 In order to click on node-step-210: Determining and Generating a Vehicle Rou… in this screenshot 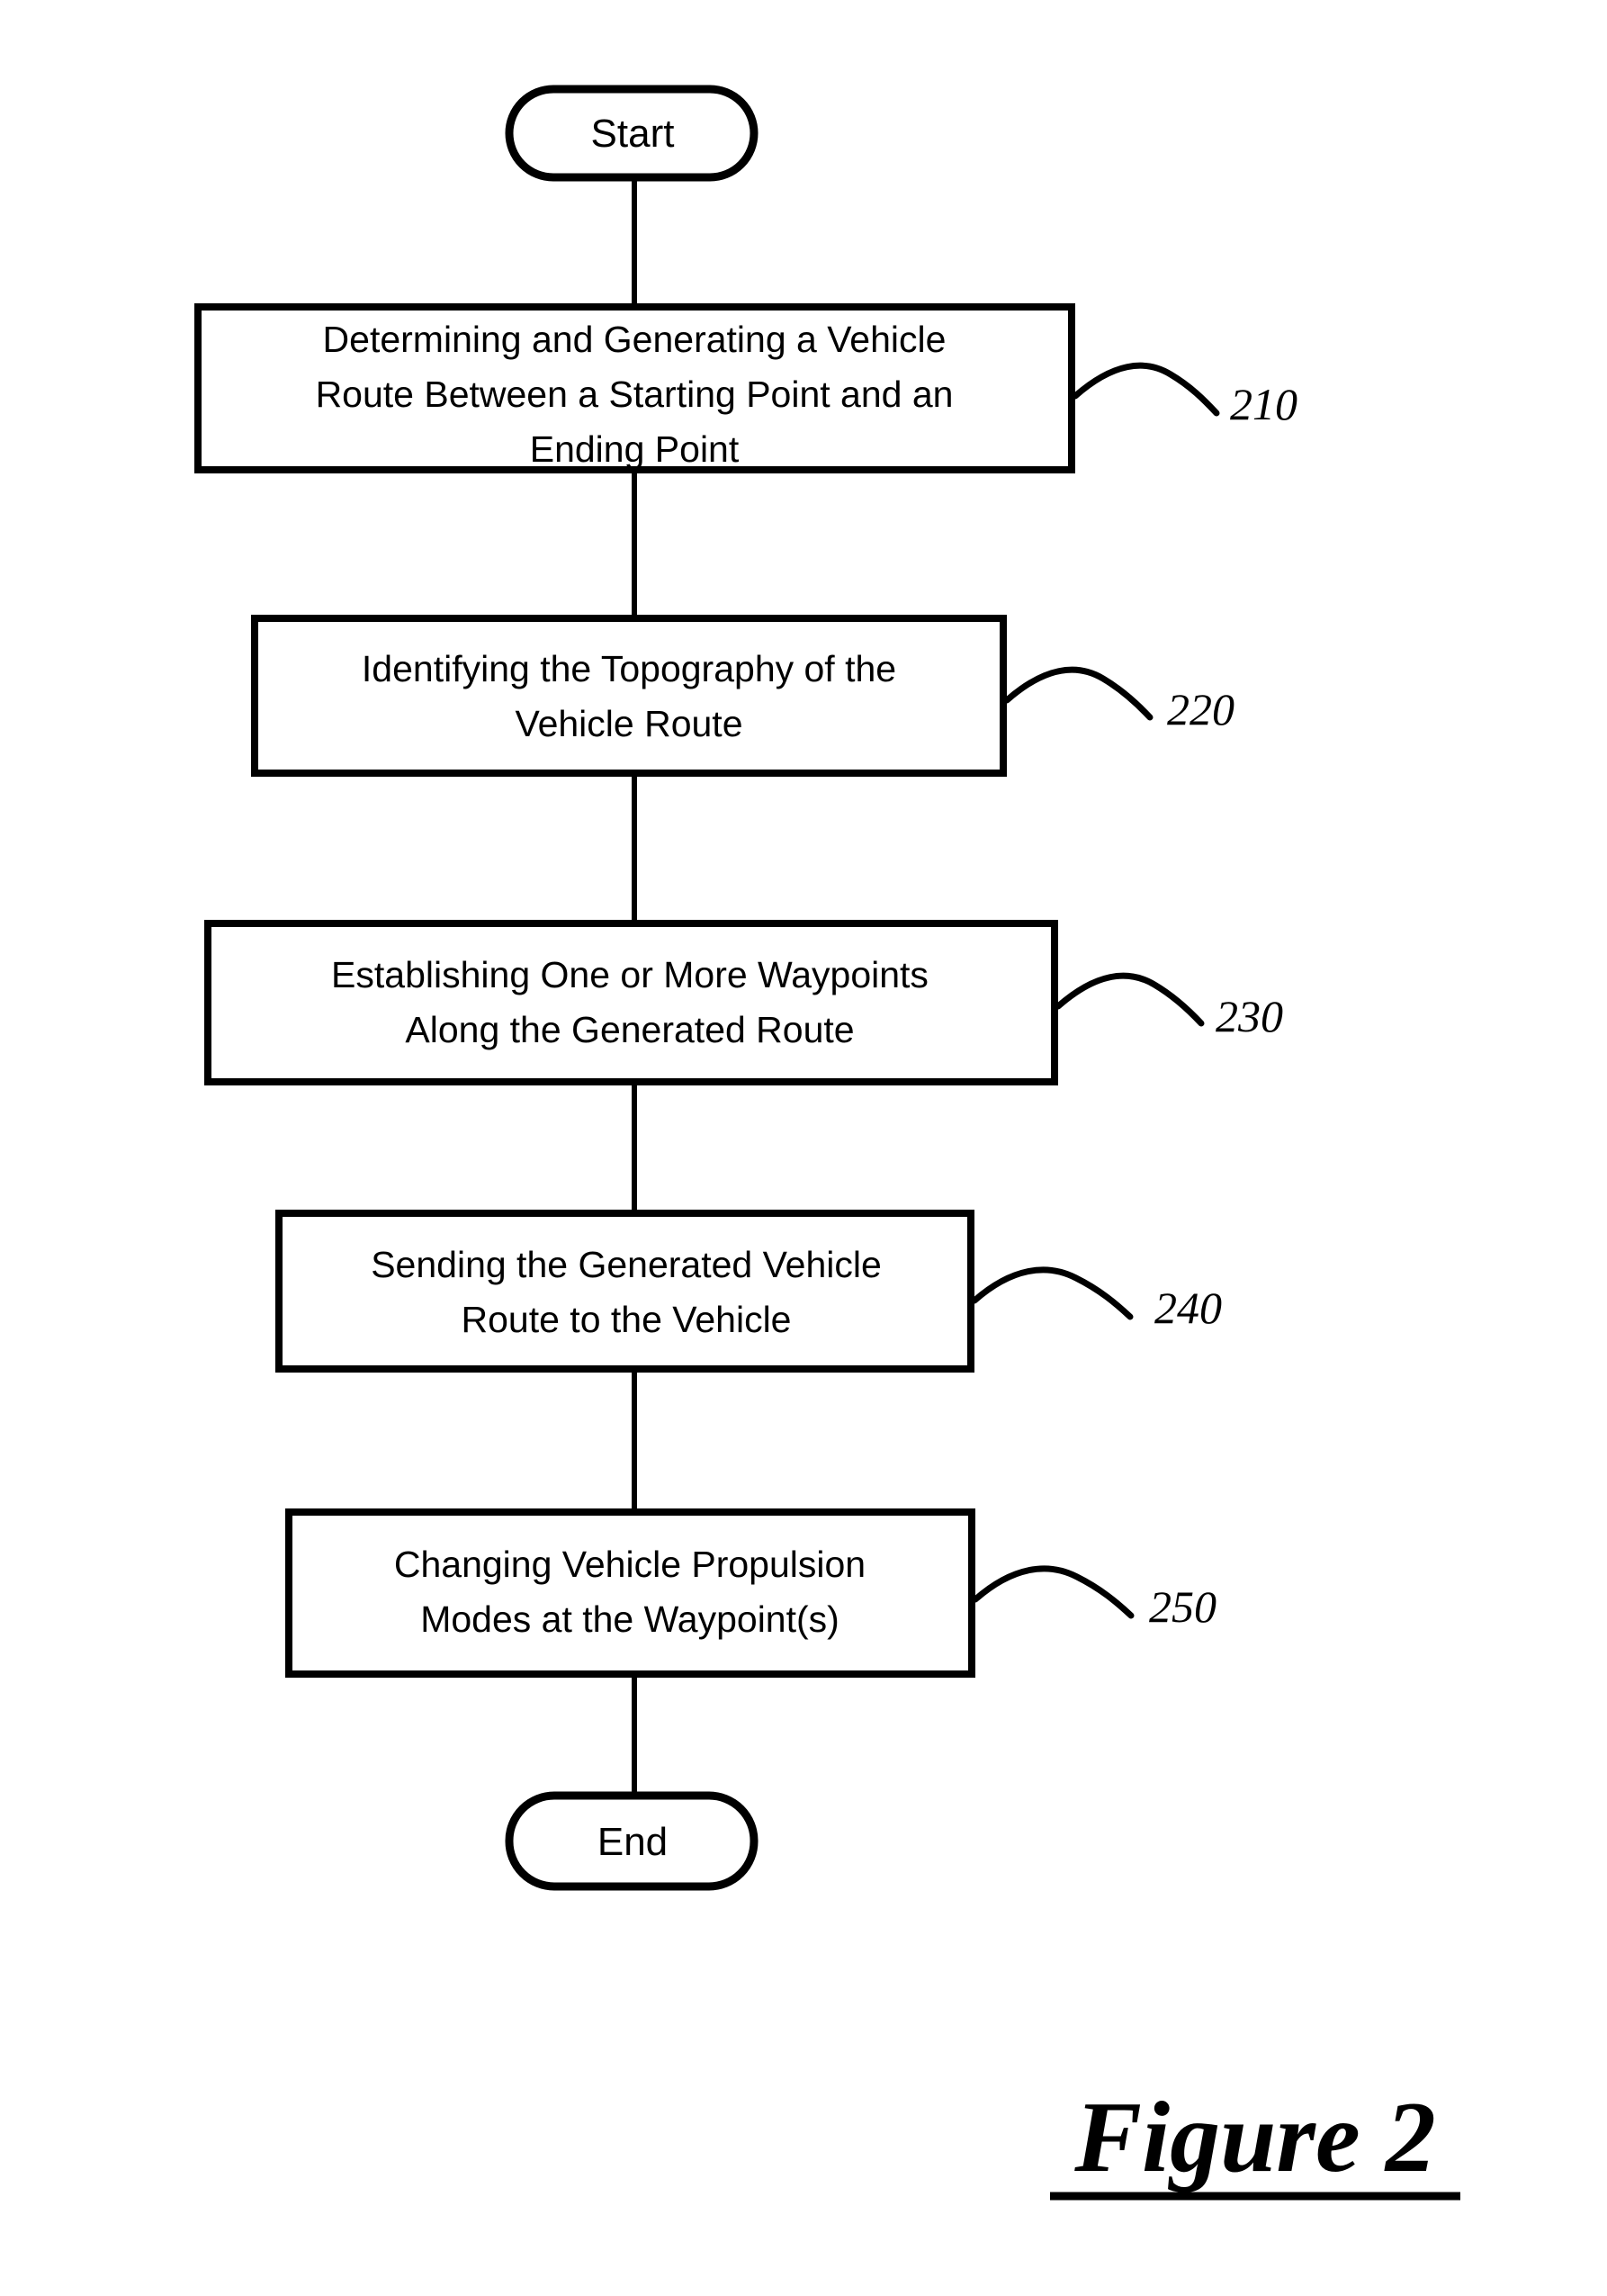, I will do `click(745, 388)`.